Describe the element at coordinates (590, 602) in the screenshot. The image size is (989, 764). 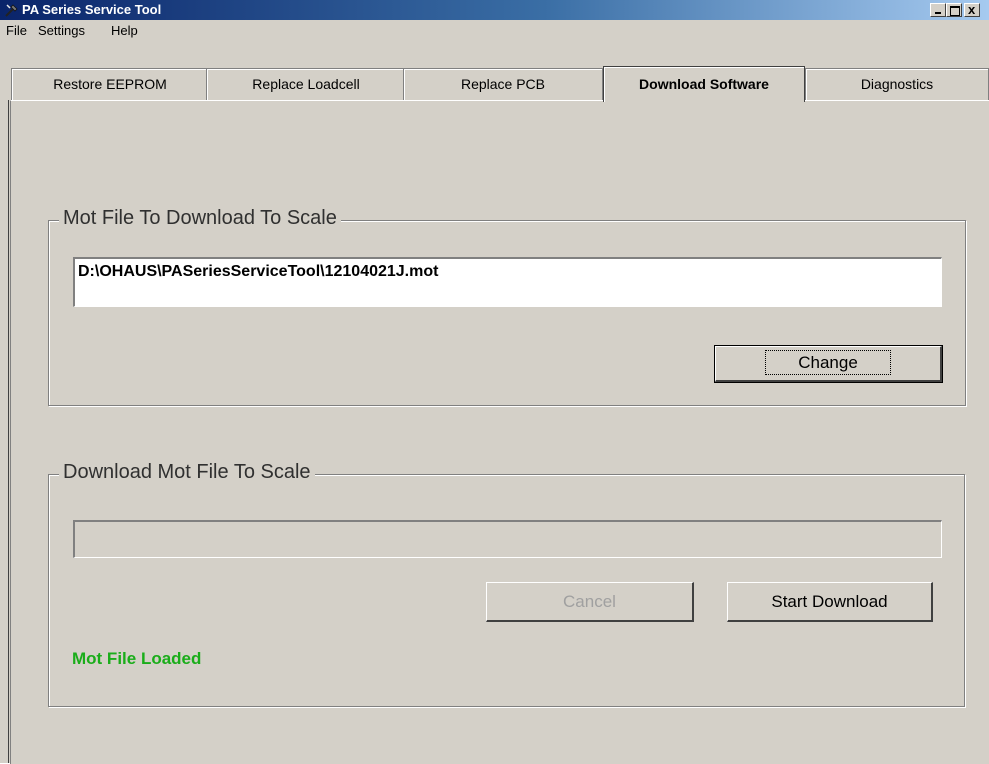
I see `cancel-button: Cancel` at that location.